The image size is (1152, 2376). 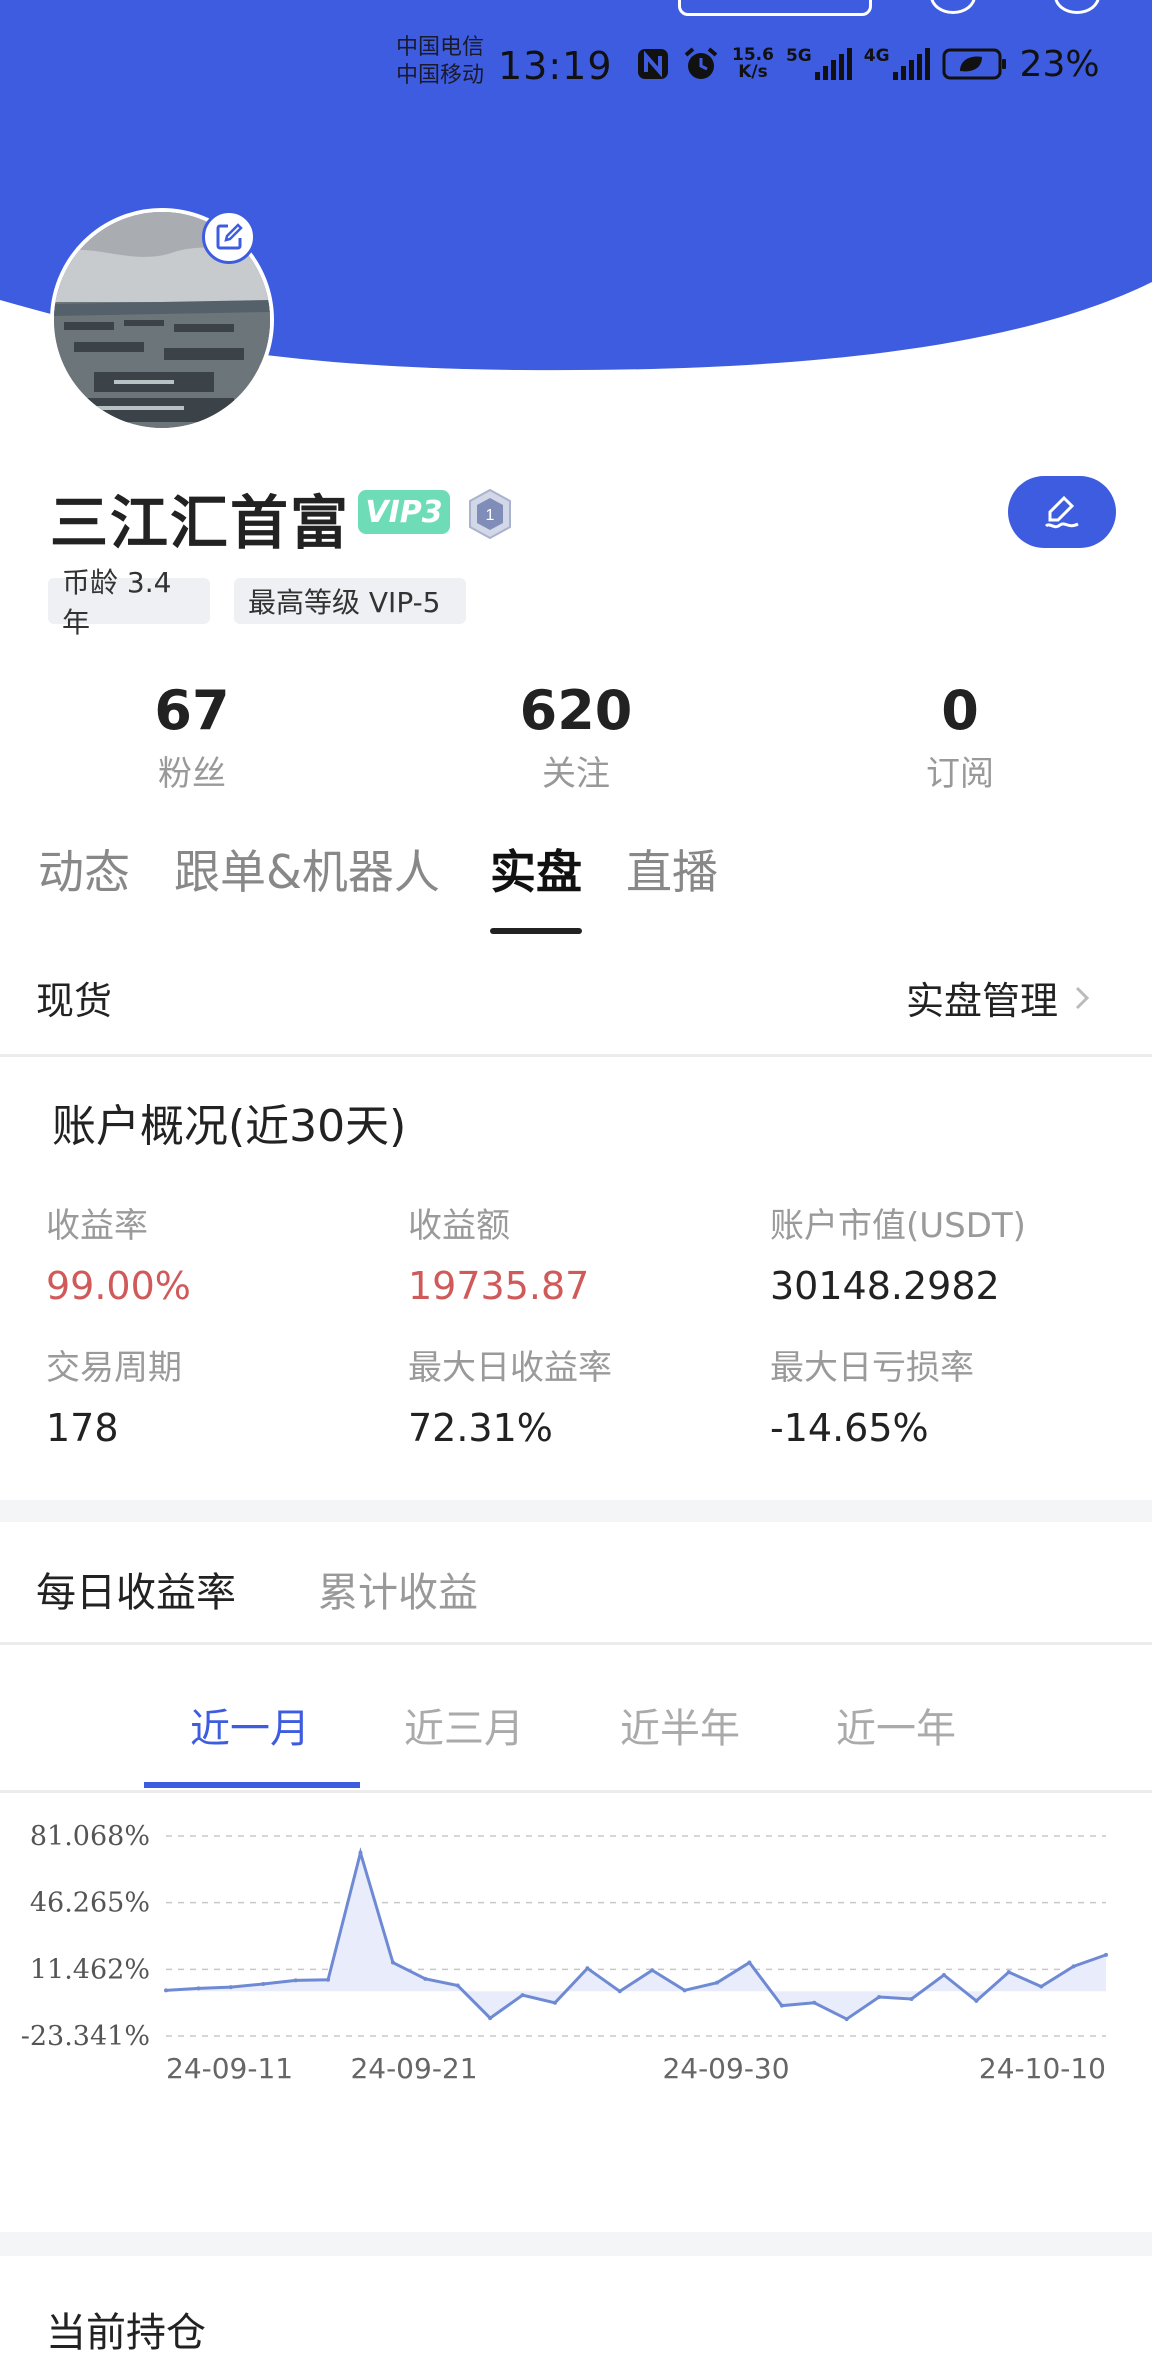 What do you see at coordinates (440, 75) in the screenshot?
I see `carrier-2: 中国移动` at bounding box center [440, 75].